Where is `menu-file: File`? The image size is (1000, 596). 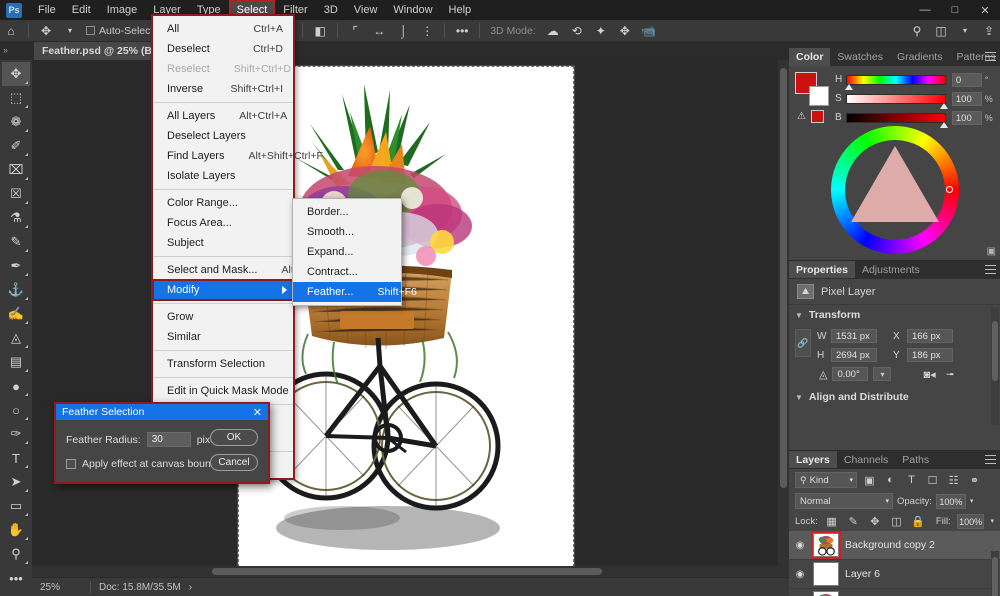
menu-file: File is located at coordinates (47, 10).